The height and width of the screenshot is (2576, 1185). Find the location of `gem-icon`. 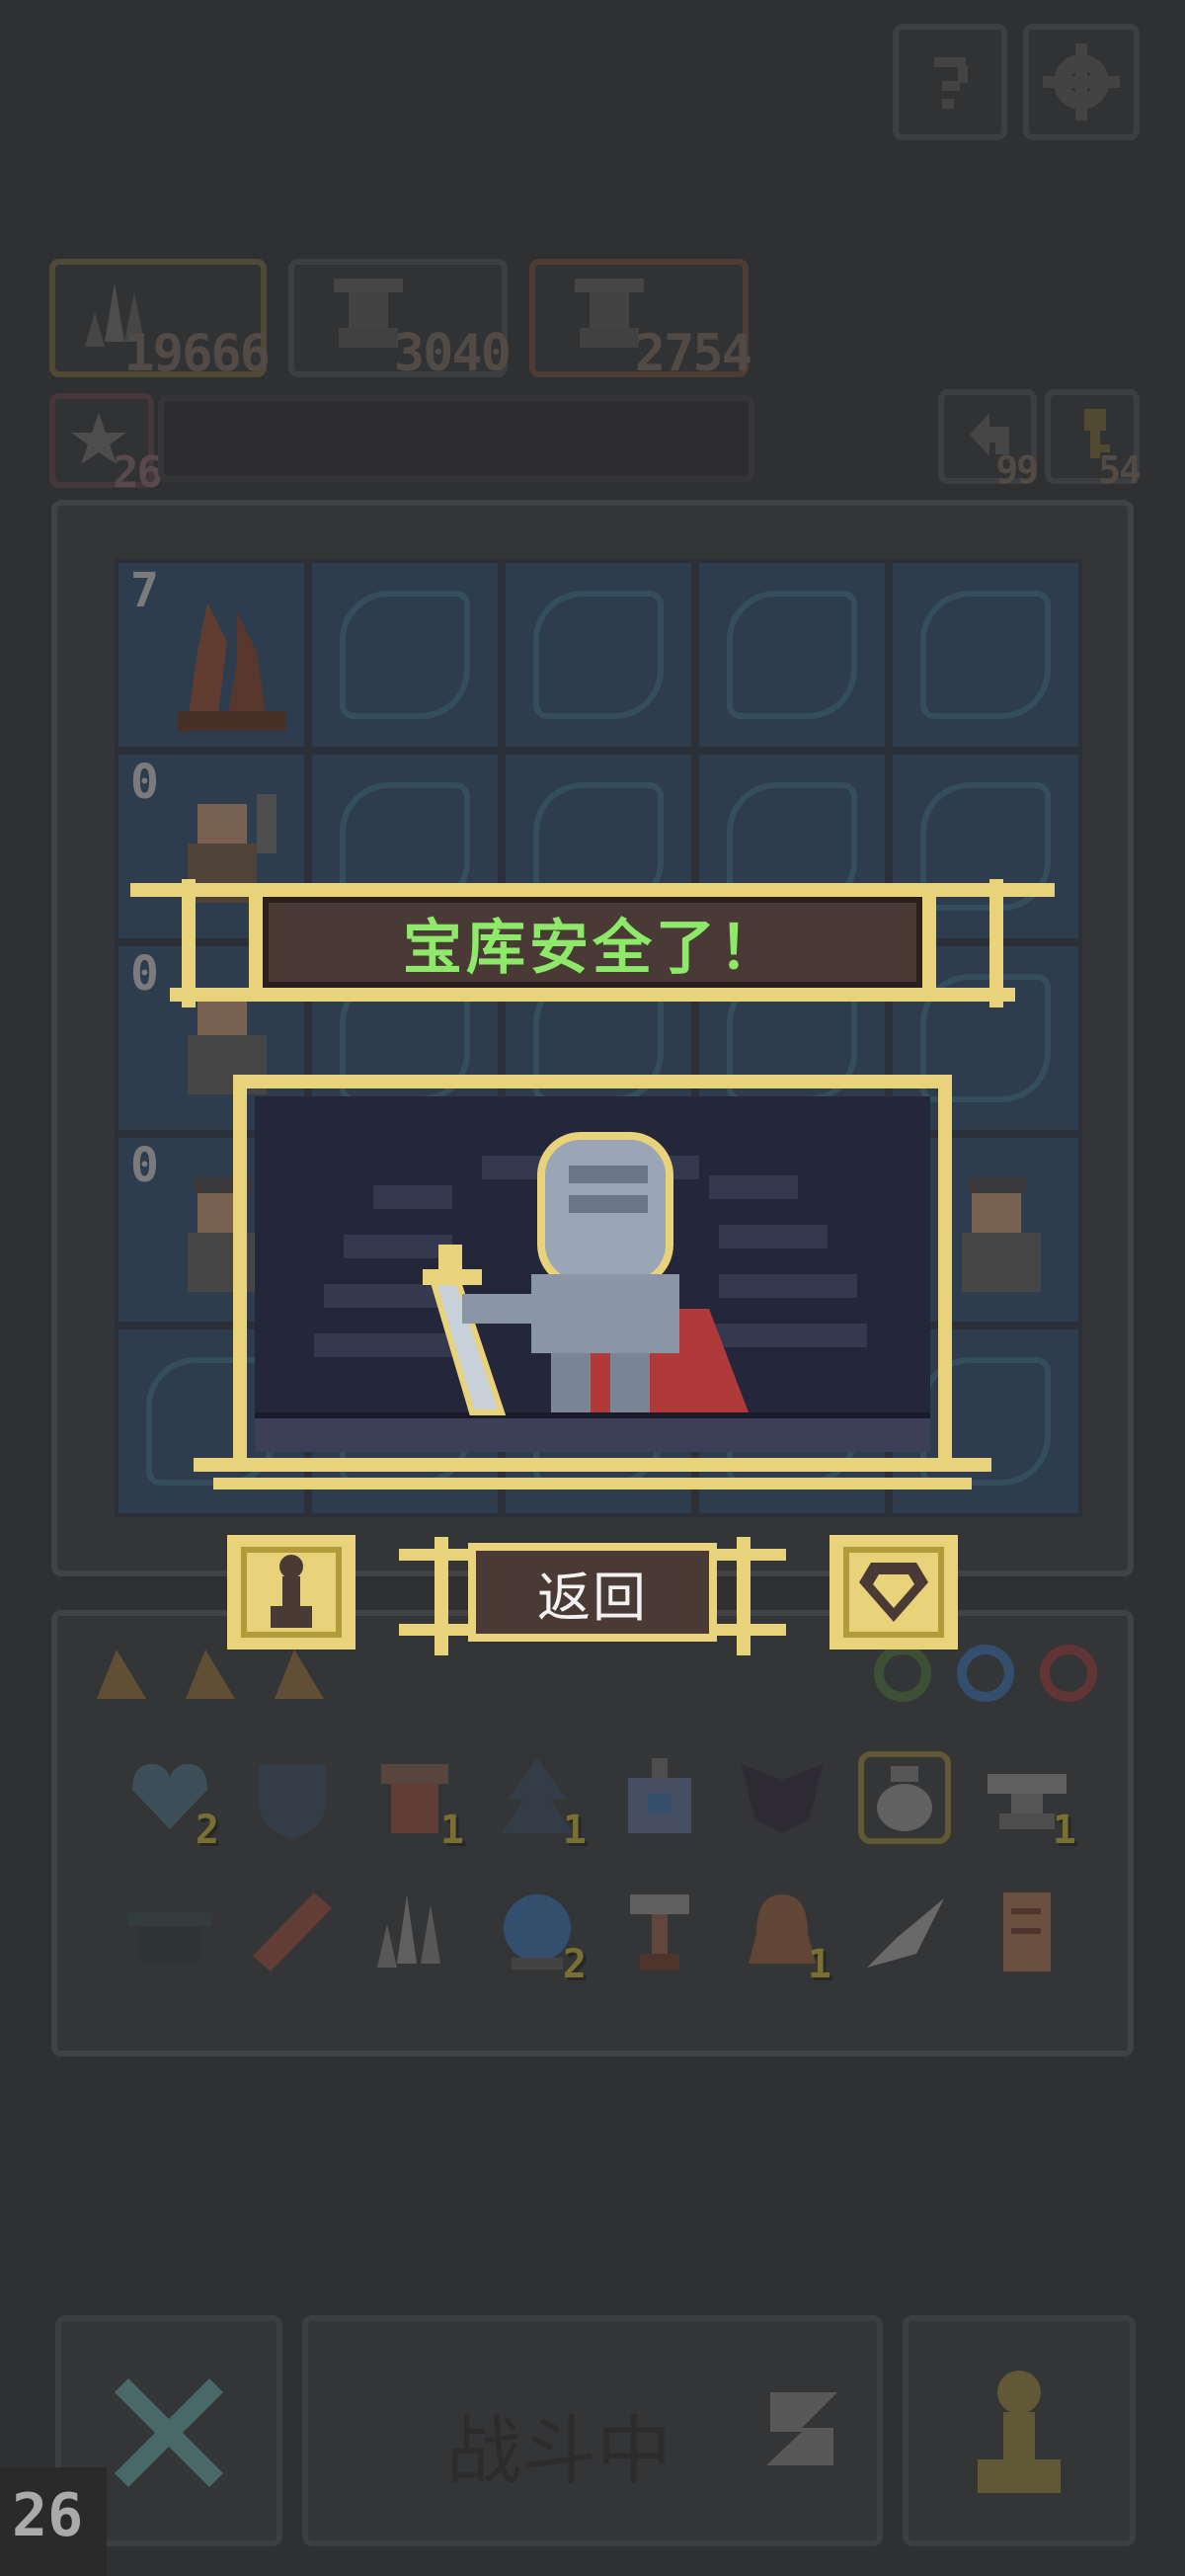

gem-icon is located at coordinates (893, 1592).